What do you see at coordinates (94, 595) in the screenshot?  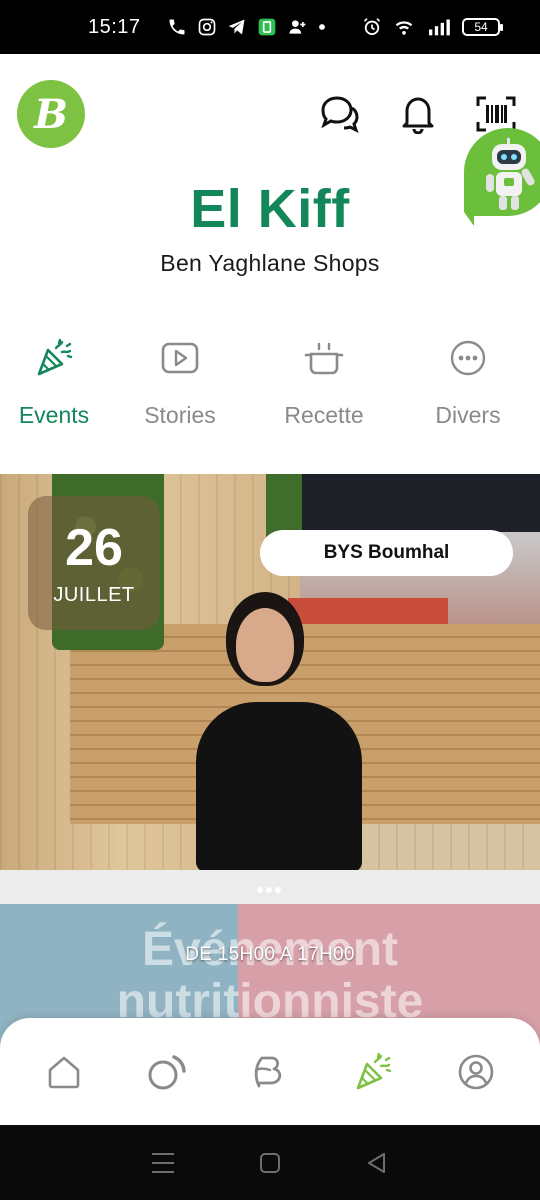 I see `event-month: JUILLET` at bounding box center [94, 595].